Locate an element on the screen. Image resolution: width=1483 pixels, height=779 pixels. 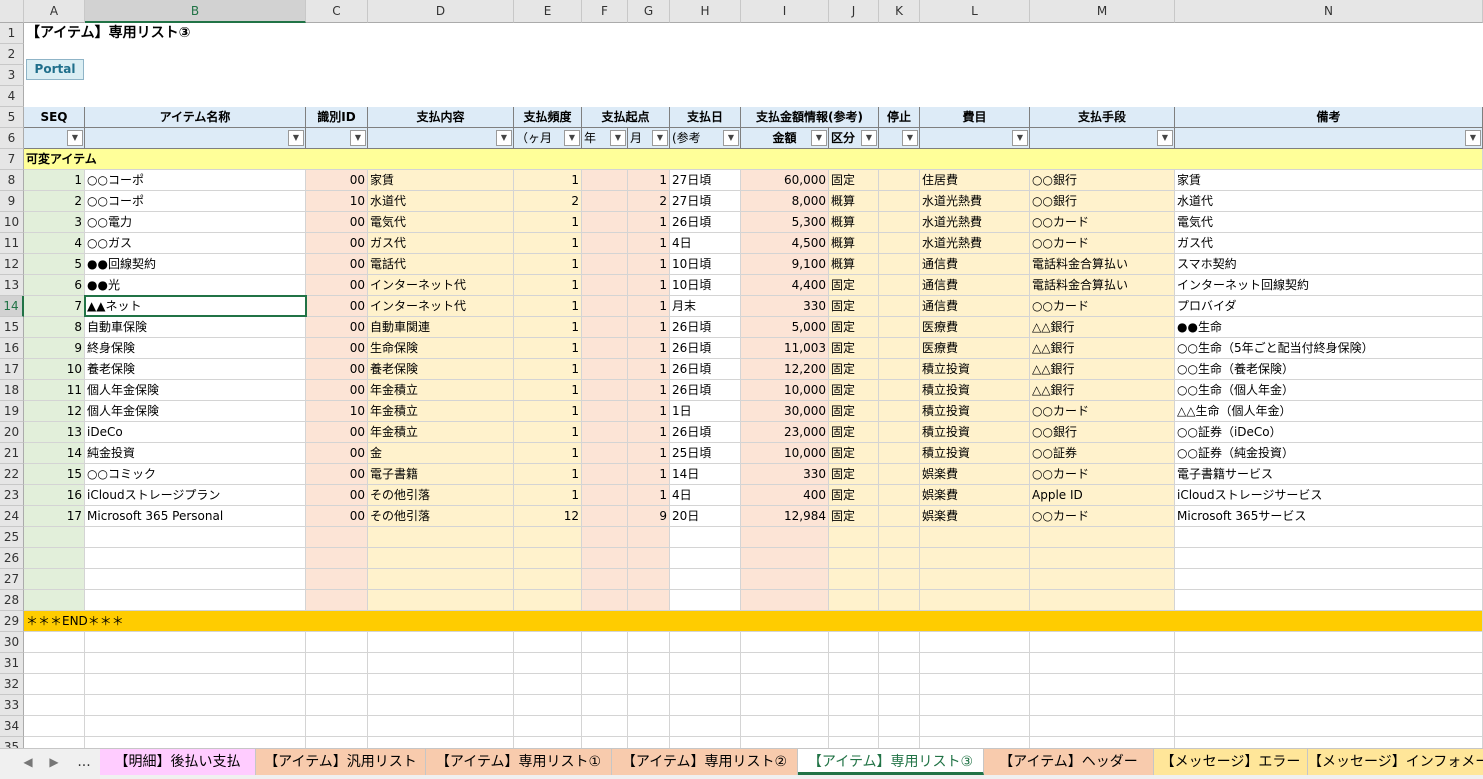
row-header: 17 is located at coordinates (12, 369).